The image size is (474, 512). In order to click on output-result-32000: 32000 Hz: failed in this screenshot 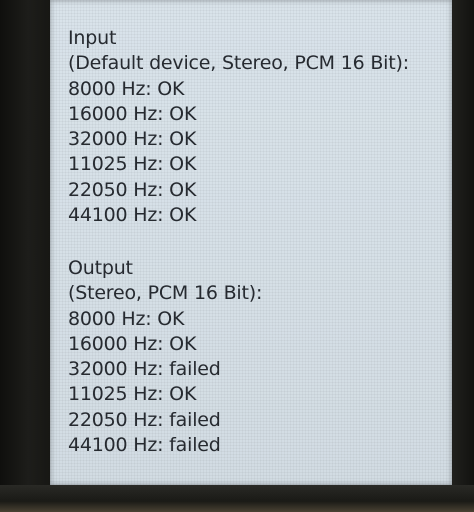, I will do `click(144, 369)`.